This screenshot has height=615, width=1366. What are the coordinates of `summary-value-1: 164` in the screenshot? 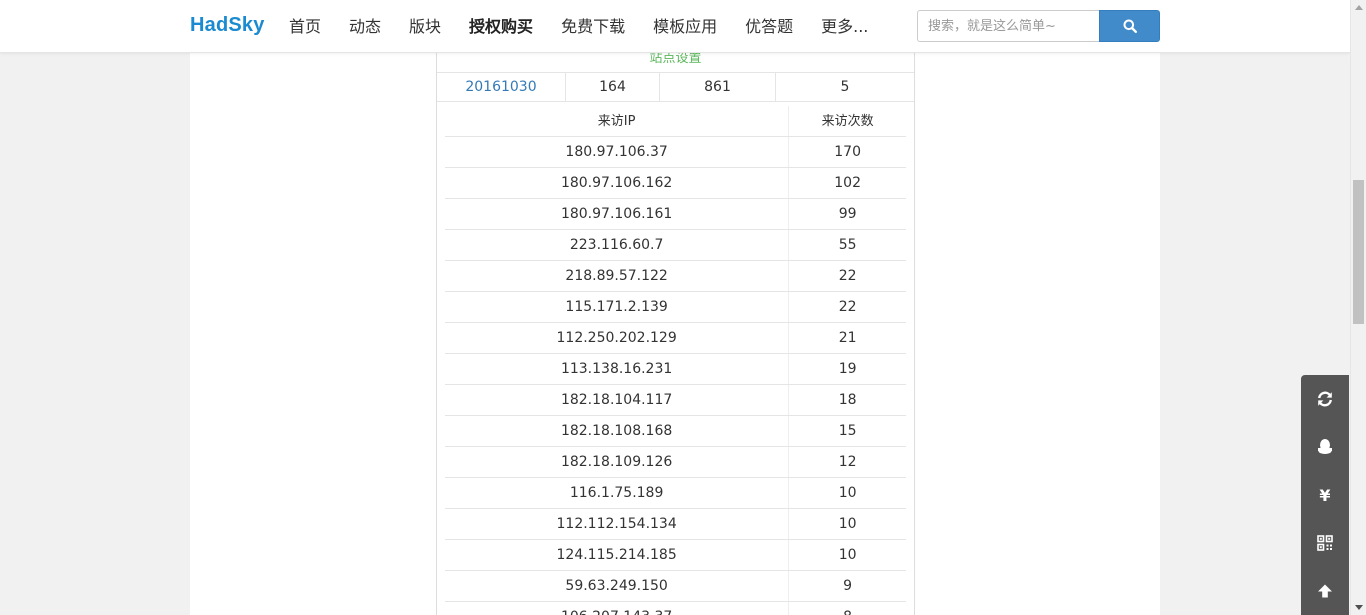 It's located at (613, 87).